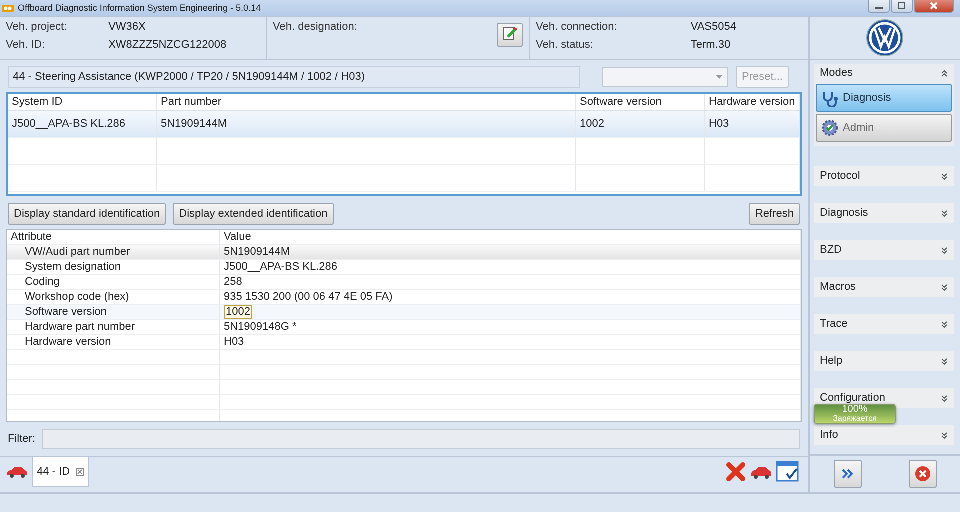 The height and width of the screenshot is (512, 960). Describe the element at coordinates (565, 45) in the screenshot. I see `field-label: Veh. status:` at that location.